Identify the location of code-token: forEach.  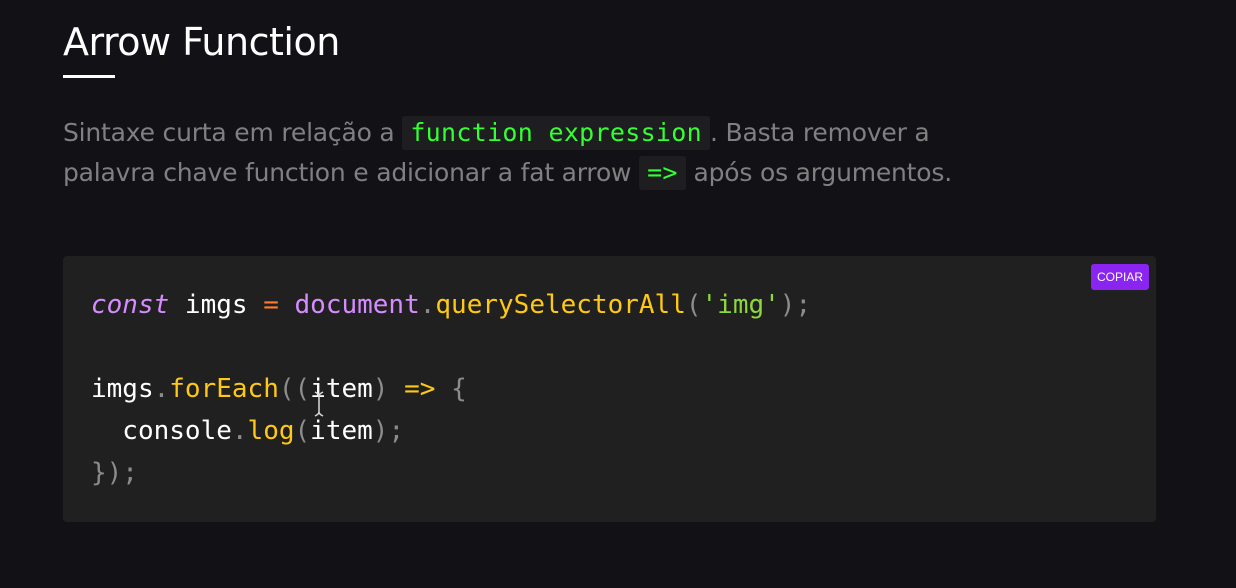
(224, 389).